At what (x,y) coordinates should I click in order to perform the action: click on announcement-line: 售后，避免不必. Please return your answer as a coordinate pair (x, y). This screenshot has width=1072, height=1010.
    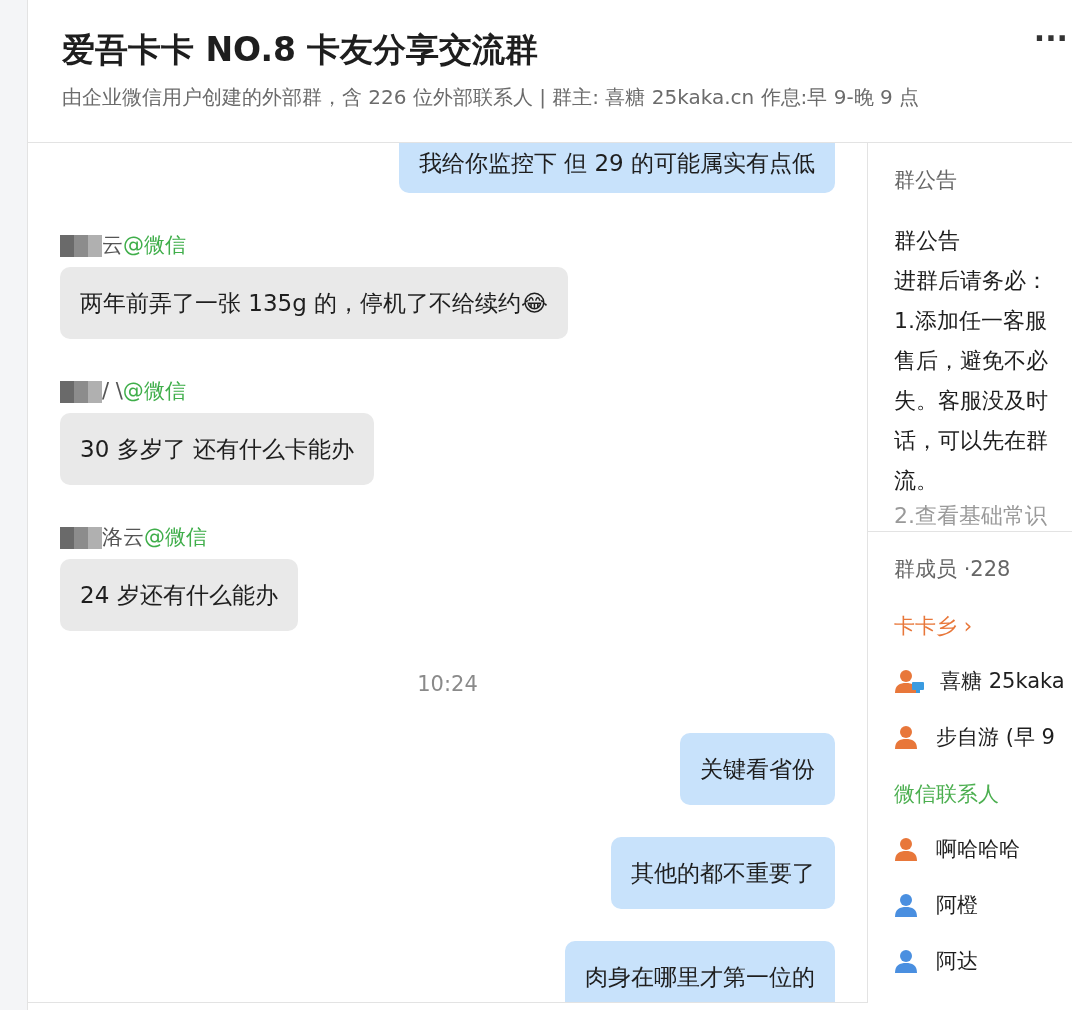
    Looking at the image, I should click on (971, 360).